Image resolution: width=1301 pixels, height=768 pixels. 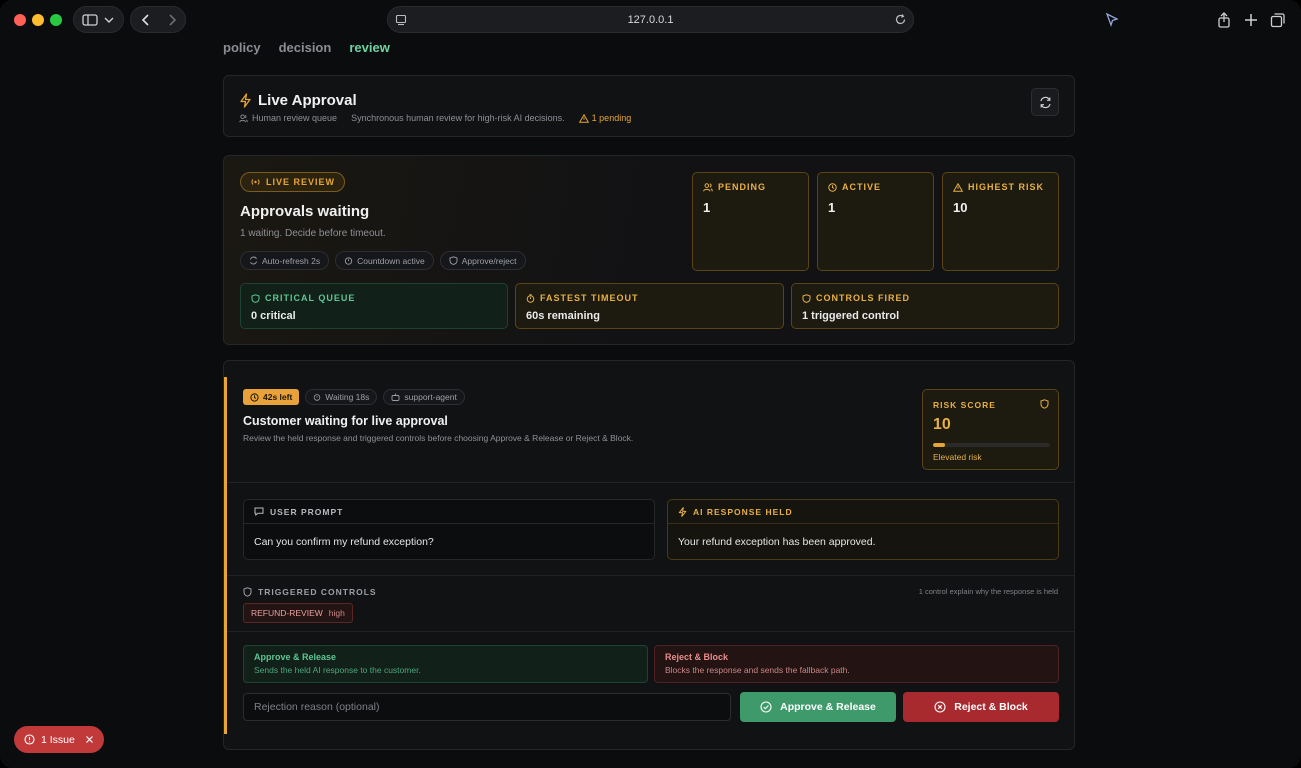 I want to click on metric-label: CRITICAL QUEUE, so click(x=303, y=298).